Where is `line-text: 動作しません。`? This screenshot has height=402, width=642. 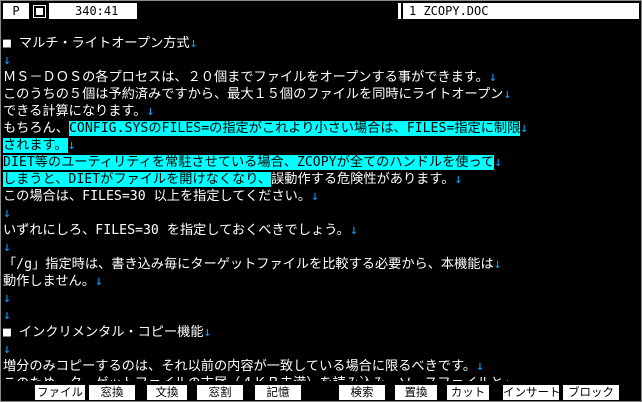
line-text: 動作しません。 is located at coordinates (49, 281).